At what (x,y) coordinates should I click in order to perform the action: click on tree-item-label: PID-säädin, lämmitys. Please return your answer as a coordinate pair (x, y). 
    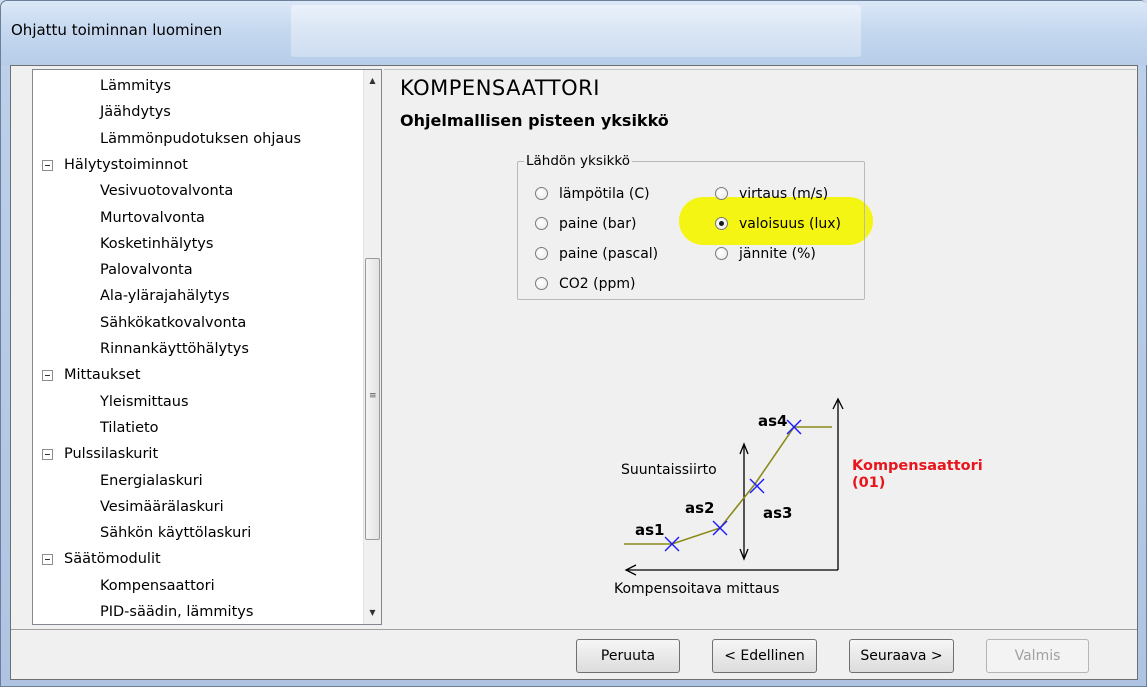
    Looking at the image, I should click on (177, 612).